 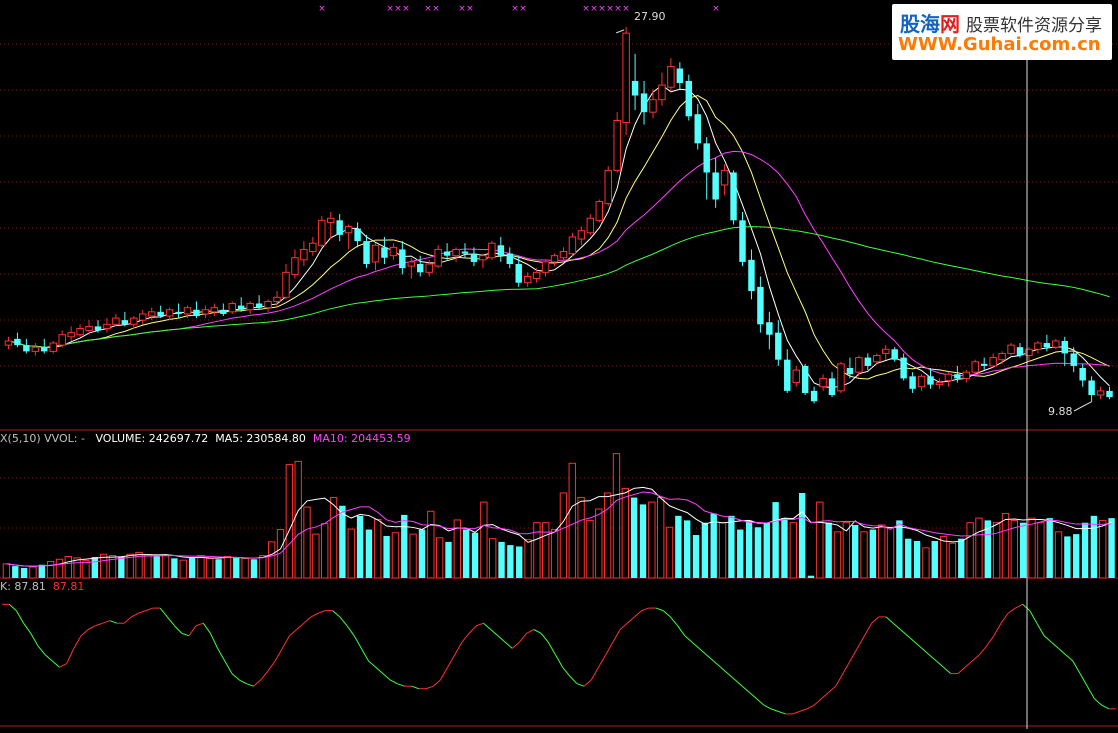 I want to click on indicator-legend-k: K: 87.81, so click(x=23, y=586).